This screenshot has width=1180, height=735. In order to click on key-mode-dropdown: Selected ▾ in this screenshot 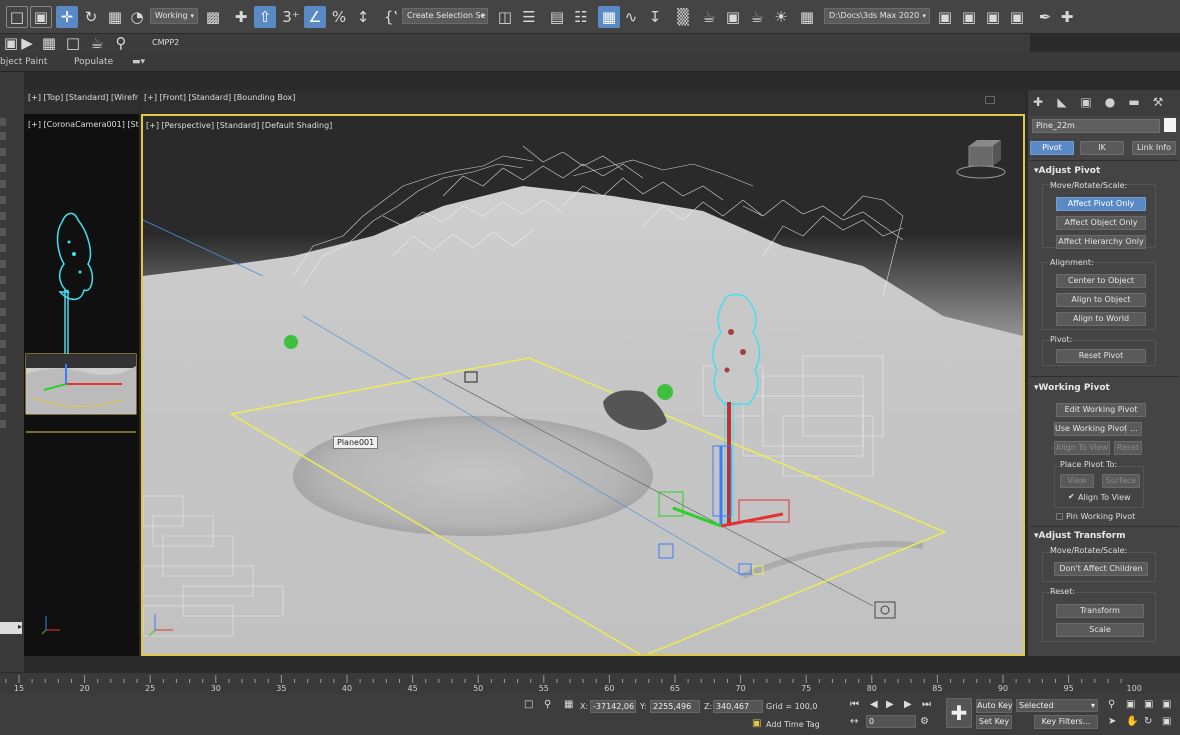, I will do `click(1057, 705)`.